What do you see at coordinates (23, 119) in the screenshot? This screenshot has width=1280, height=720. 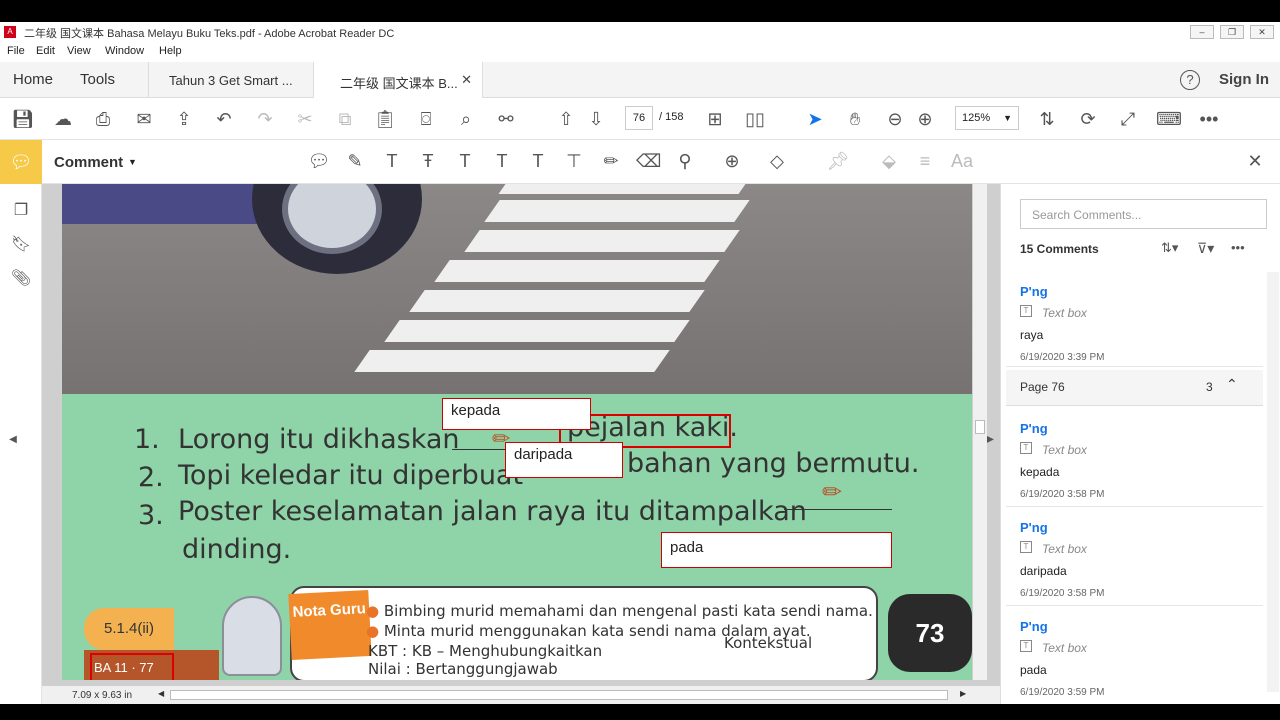 I see `save-icon: 💾︎` at bounding box center [23, 119].